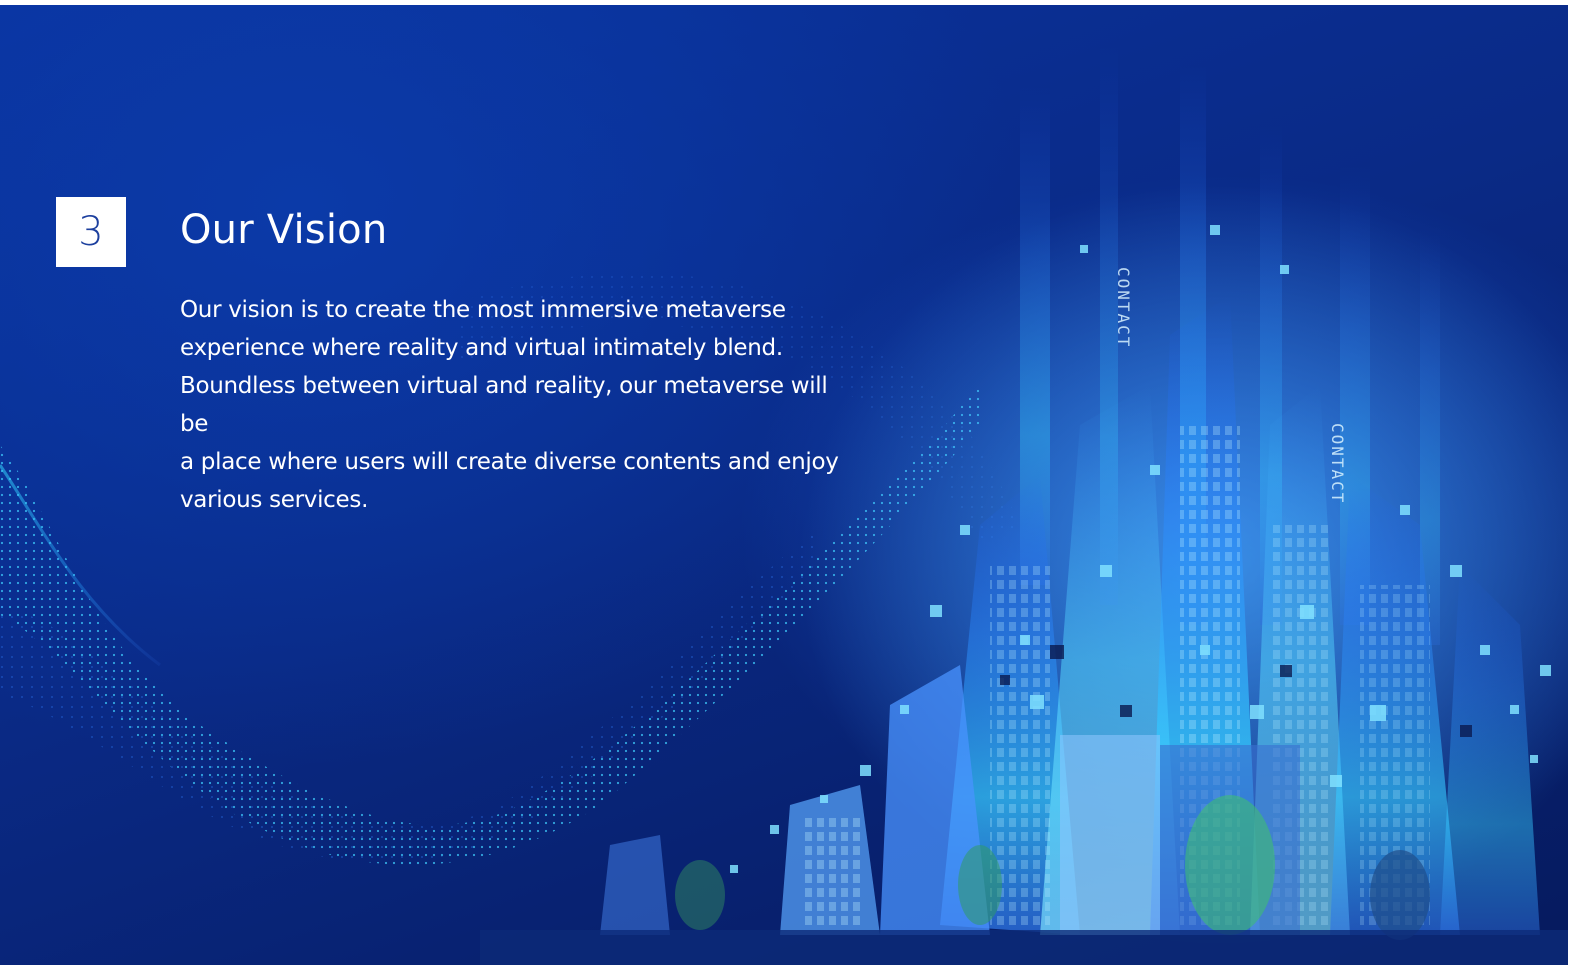 This screenshot has width=1588, height=978. Describe the element at coordinates (1123, 307) in the screenshot. I see `sign-text-left: CONTACT` at that location.